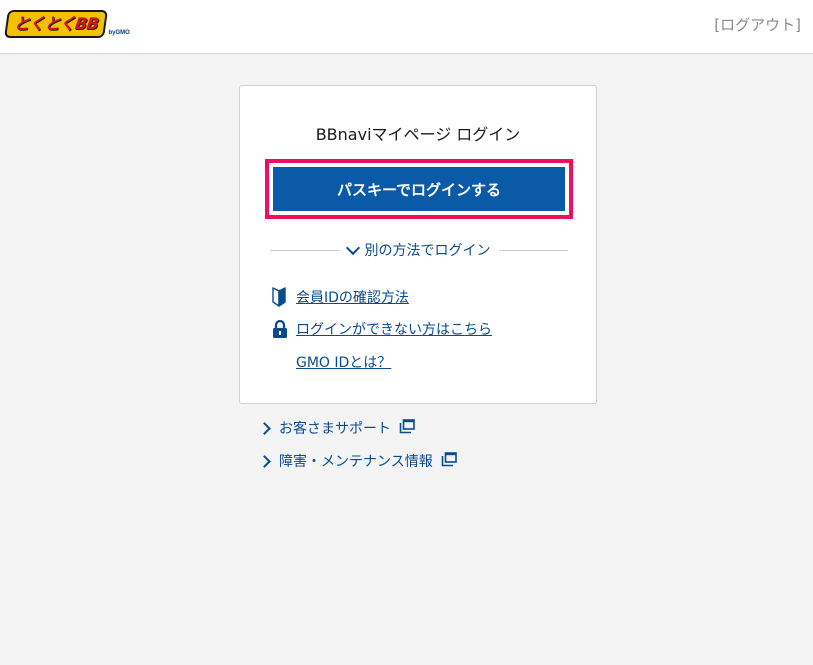 This screenshot has width=813, height=665. I want to click on maintenance-info-label: 障害・メンテナンス情報, so click(356, 462).